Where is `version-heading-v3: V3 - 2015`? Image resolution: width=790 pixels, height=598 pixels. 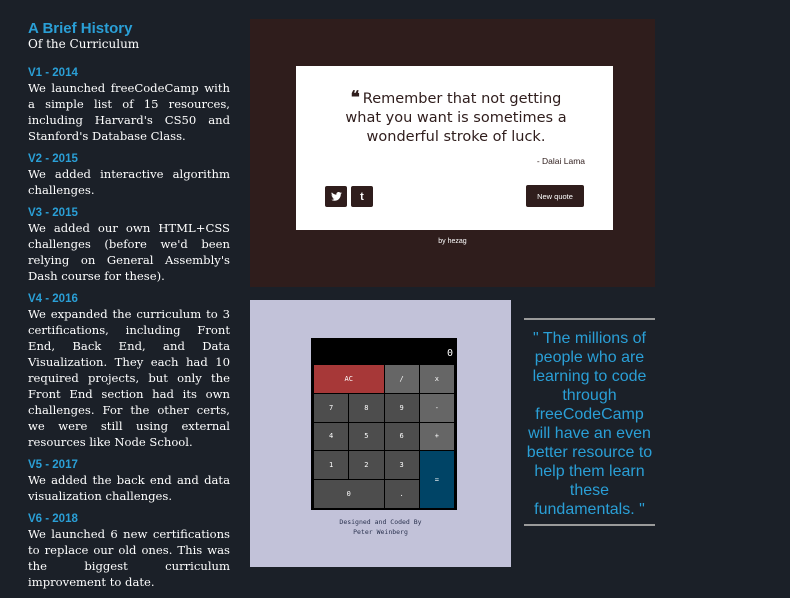
version-heading-v3: V3 - 2015 is located at coordinates (53, 213).